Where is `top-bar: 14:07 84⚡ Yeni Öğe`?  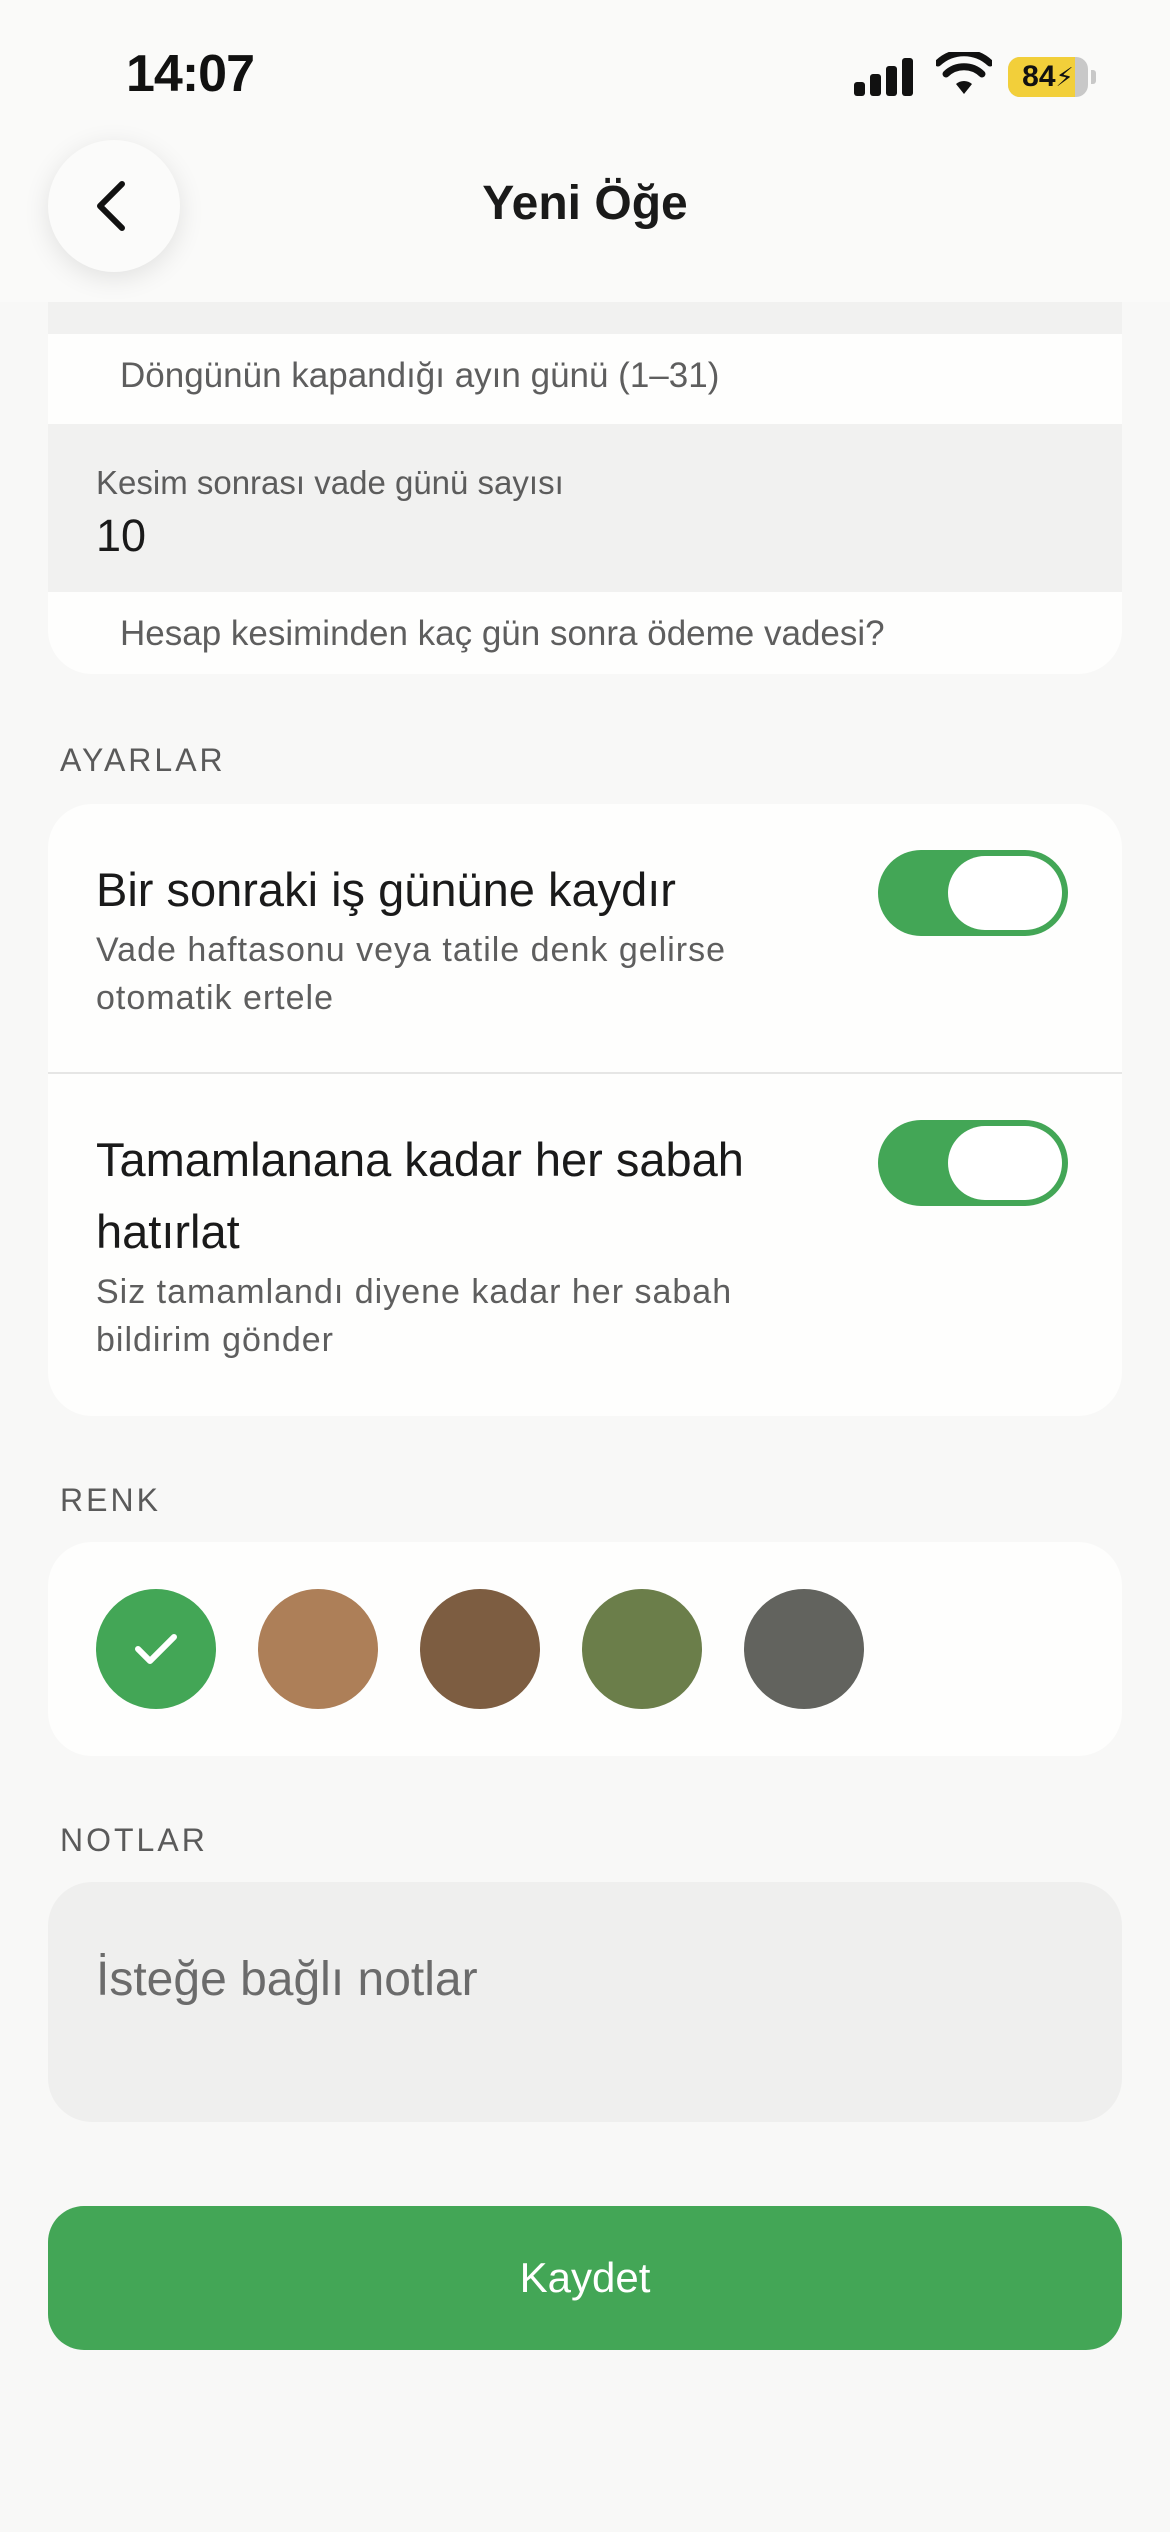
top-bar: 14:07 84⚡ Yeni Öğe is located at coordinates (585, 151).